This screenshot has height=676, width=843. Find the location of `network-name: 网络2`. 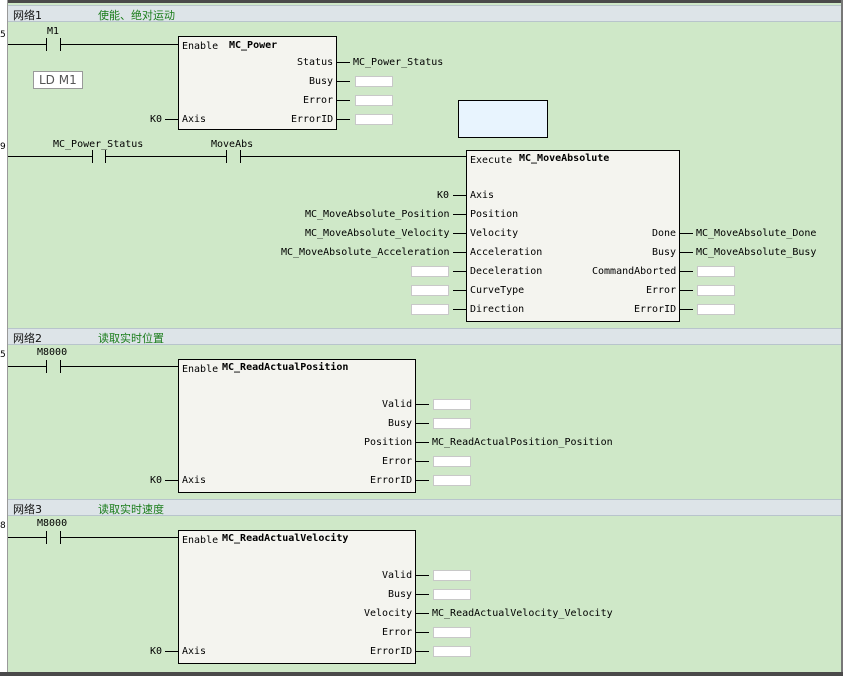

network-name: 网络2 is located at coordinates (27, 338).